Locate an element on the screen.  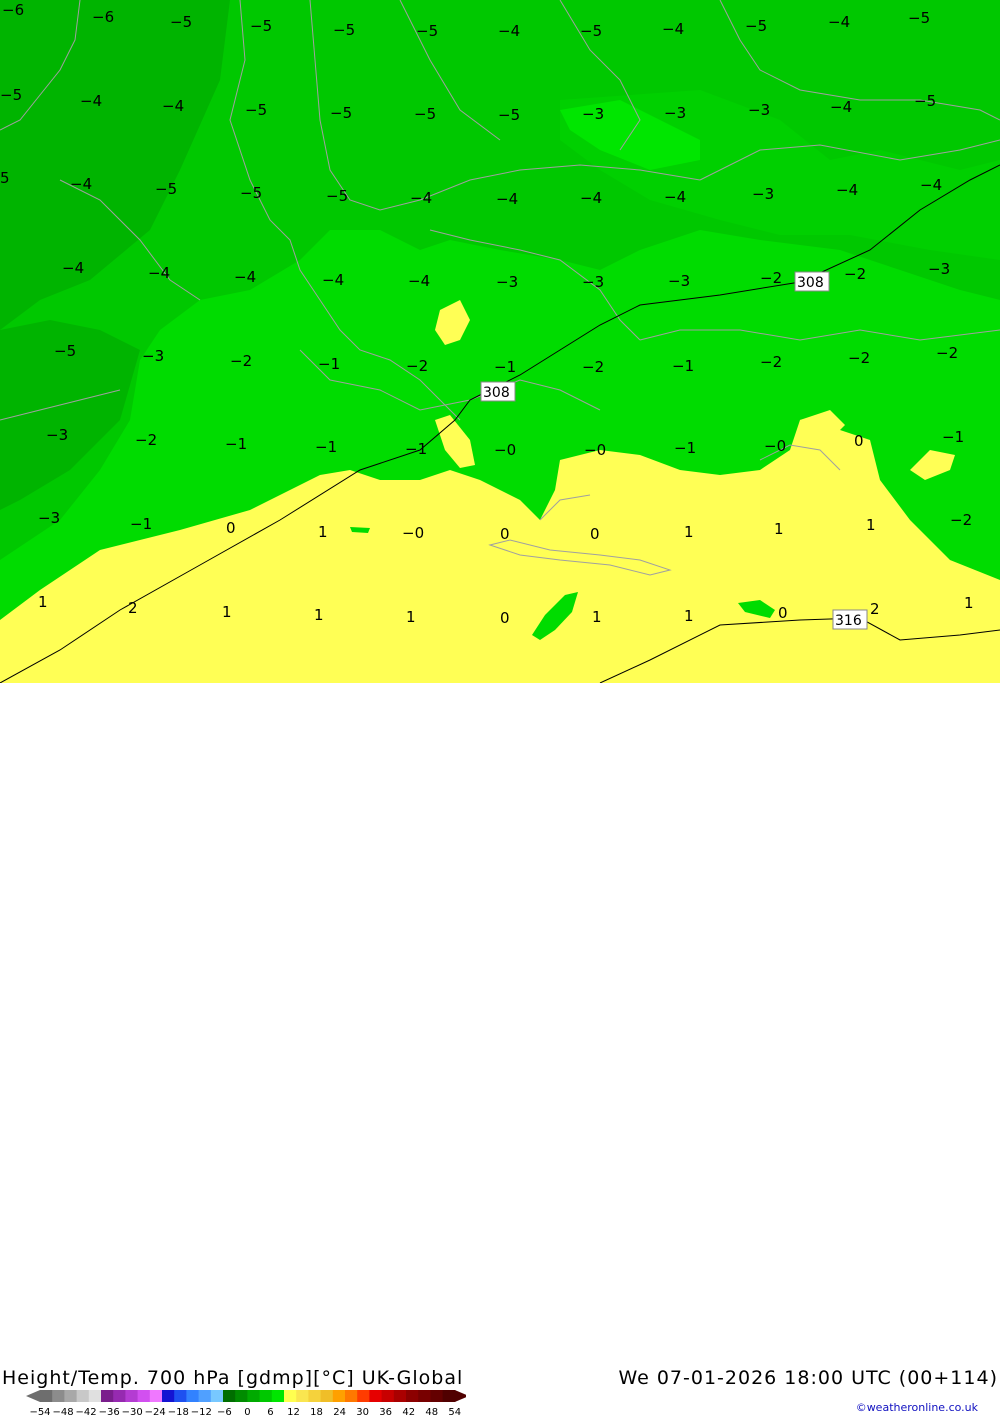
colorbar-tick-label: −30 is located at coordinates (132, 1411).